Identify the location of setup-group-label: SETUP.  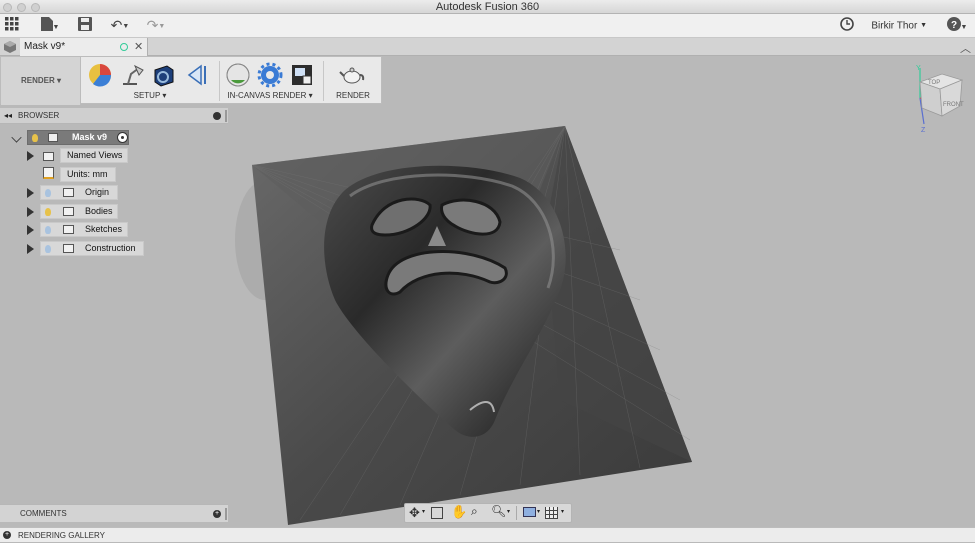
(147, 95).